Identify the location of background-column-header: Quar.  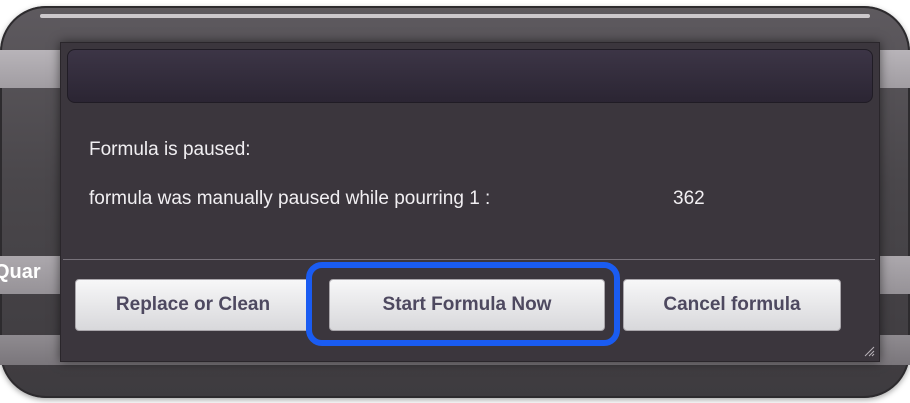
(20, 272).